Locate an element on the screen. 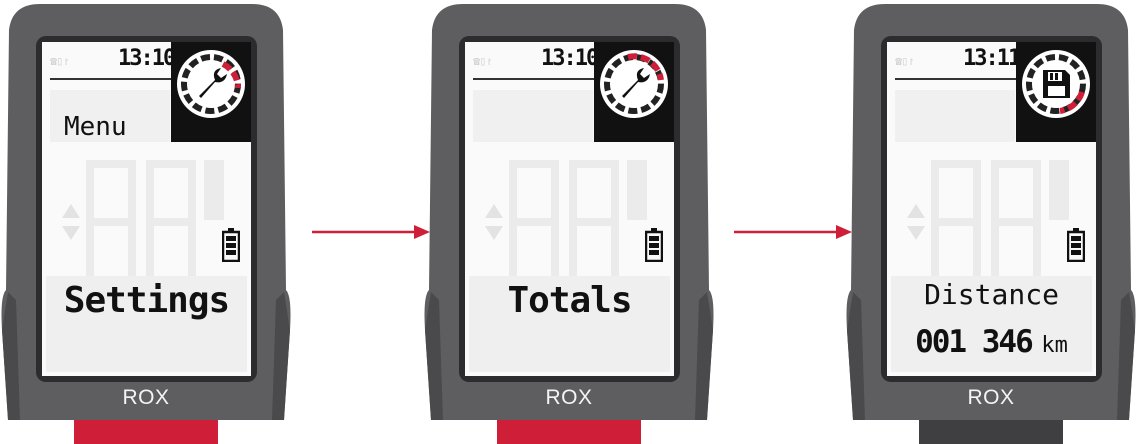  screen: ☎▯↾ 13:10 Totals is located at coordinates (569, 209).